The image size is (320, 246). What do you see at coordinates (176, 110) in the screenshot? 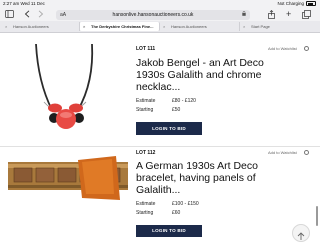
I see `starting-value: £50` at bounding box center [176, 110].